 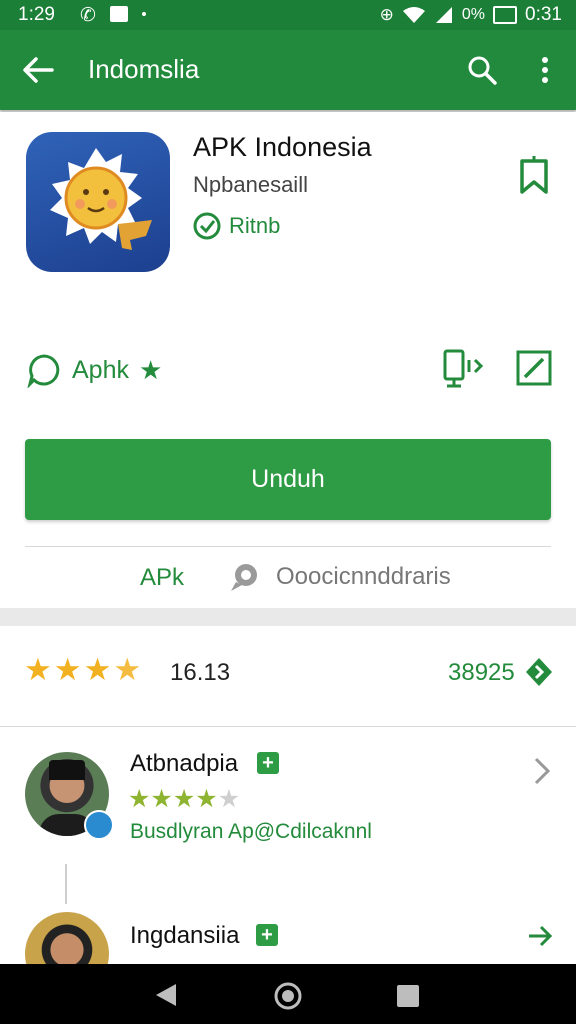 I want to click on nav-home-icon, so click(x=288, y=996).